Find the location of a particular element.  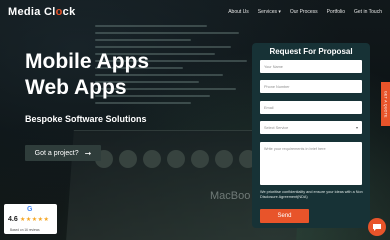

got-project-button: Got a project? ➞ is located at coordinates (63, 153).